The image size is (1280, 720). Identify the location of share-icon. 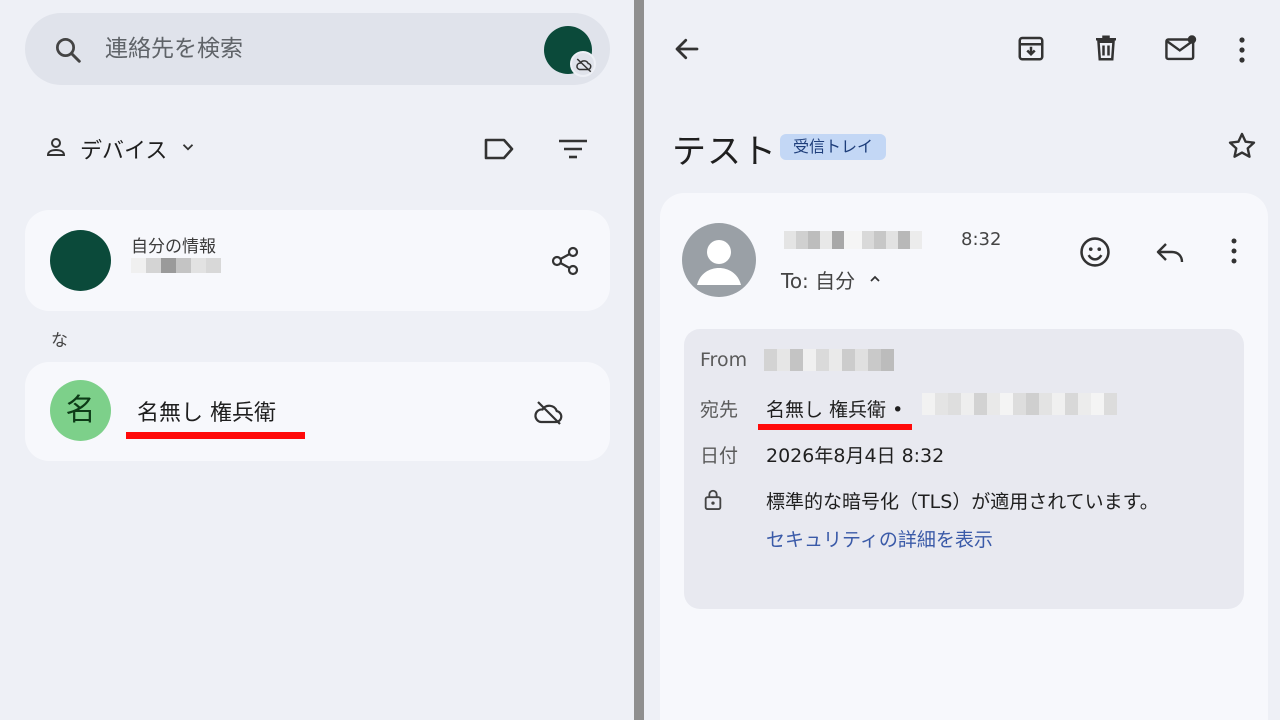
(565, 263).